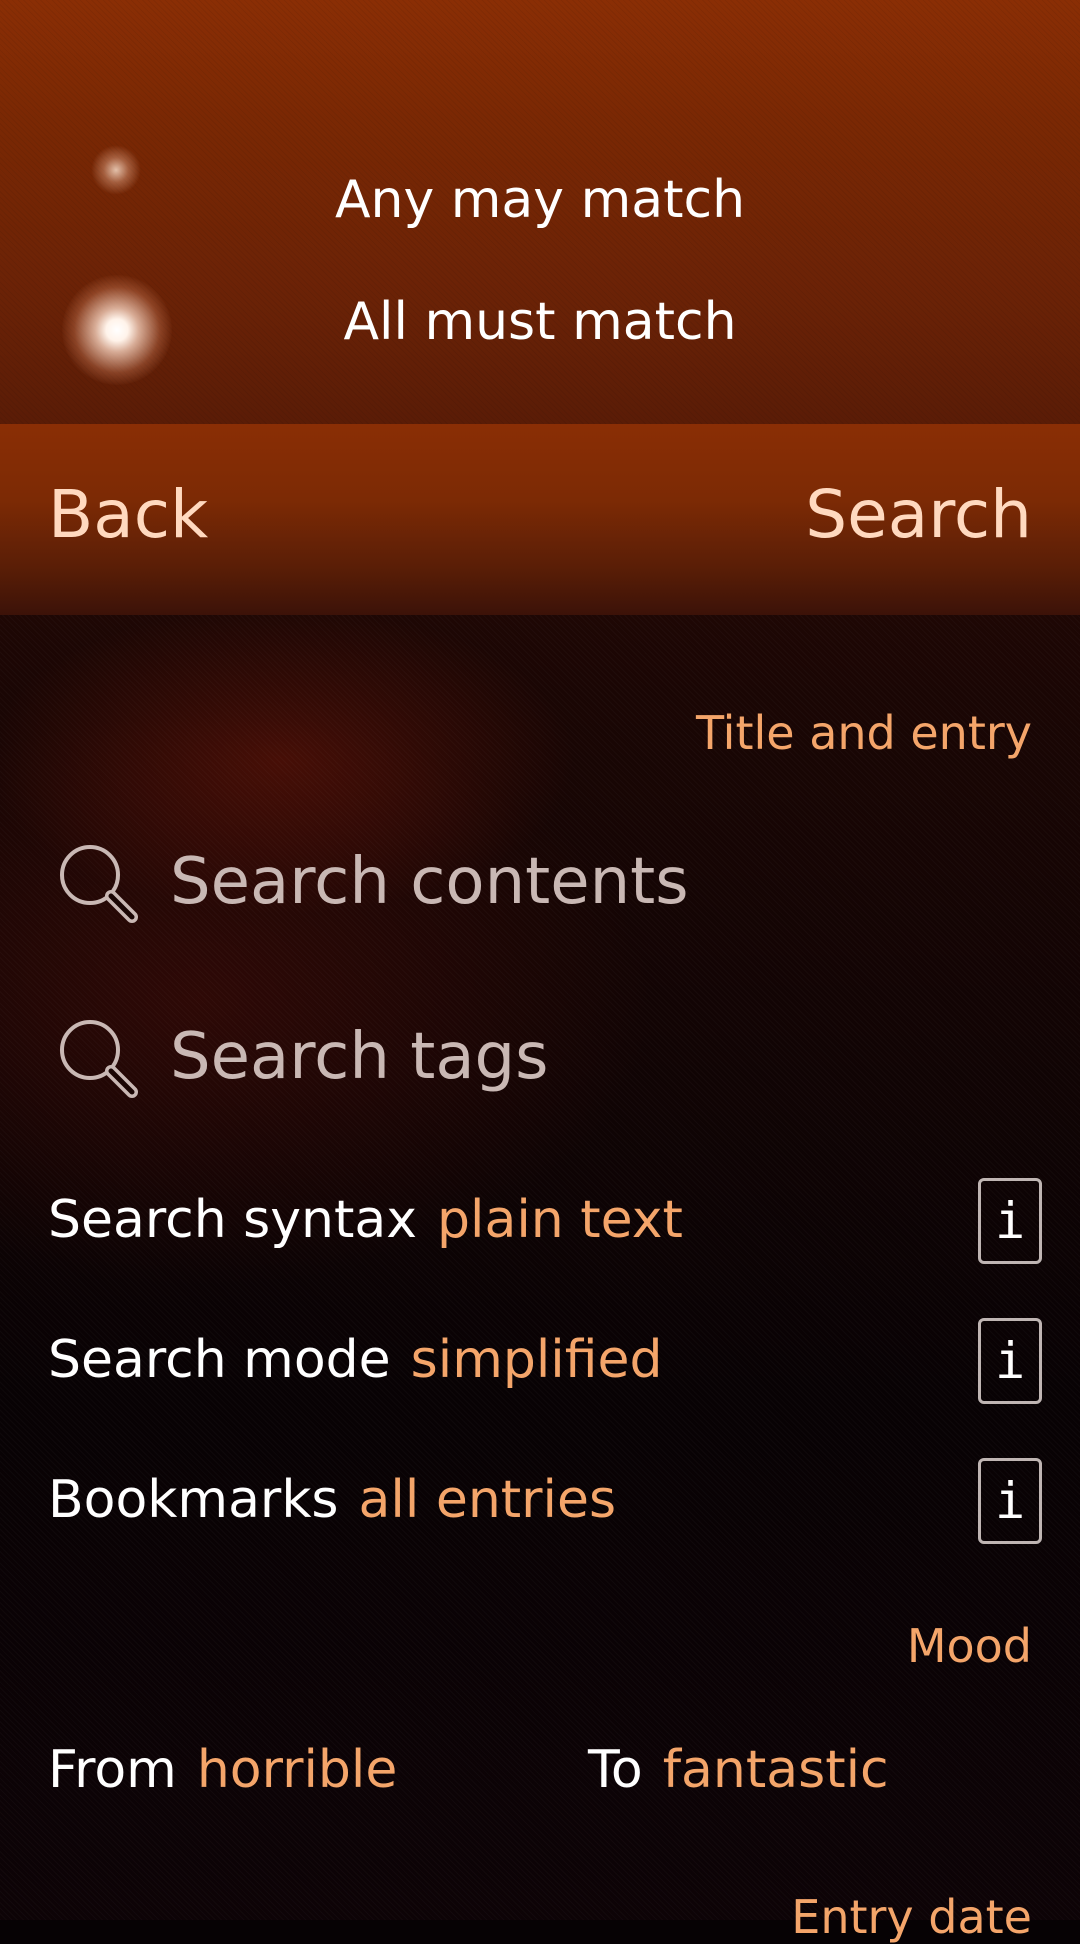 The height and width of the screenshot is (1944, 1080). What do you see at coordinates (297, 1770) in the screenshot?
I see `mood-from-value: horrible` at bounding box center [297, 1770].